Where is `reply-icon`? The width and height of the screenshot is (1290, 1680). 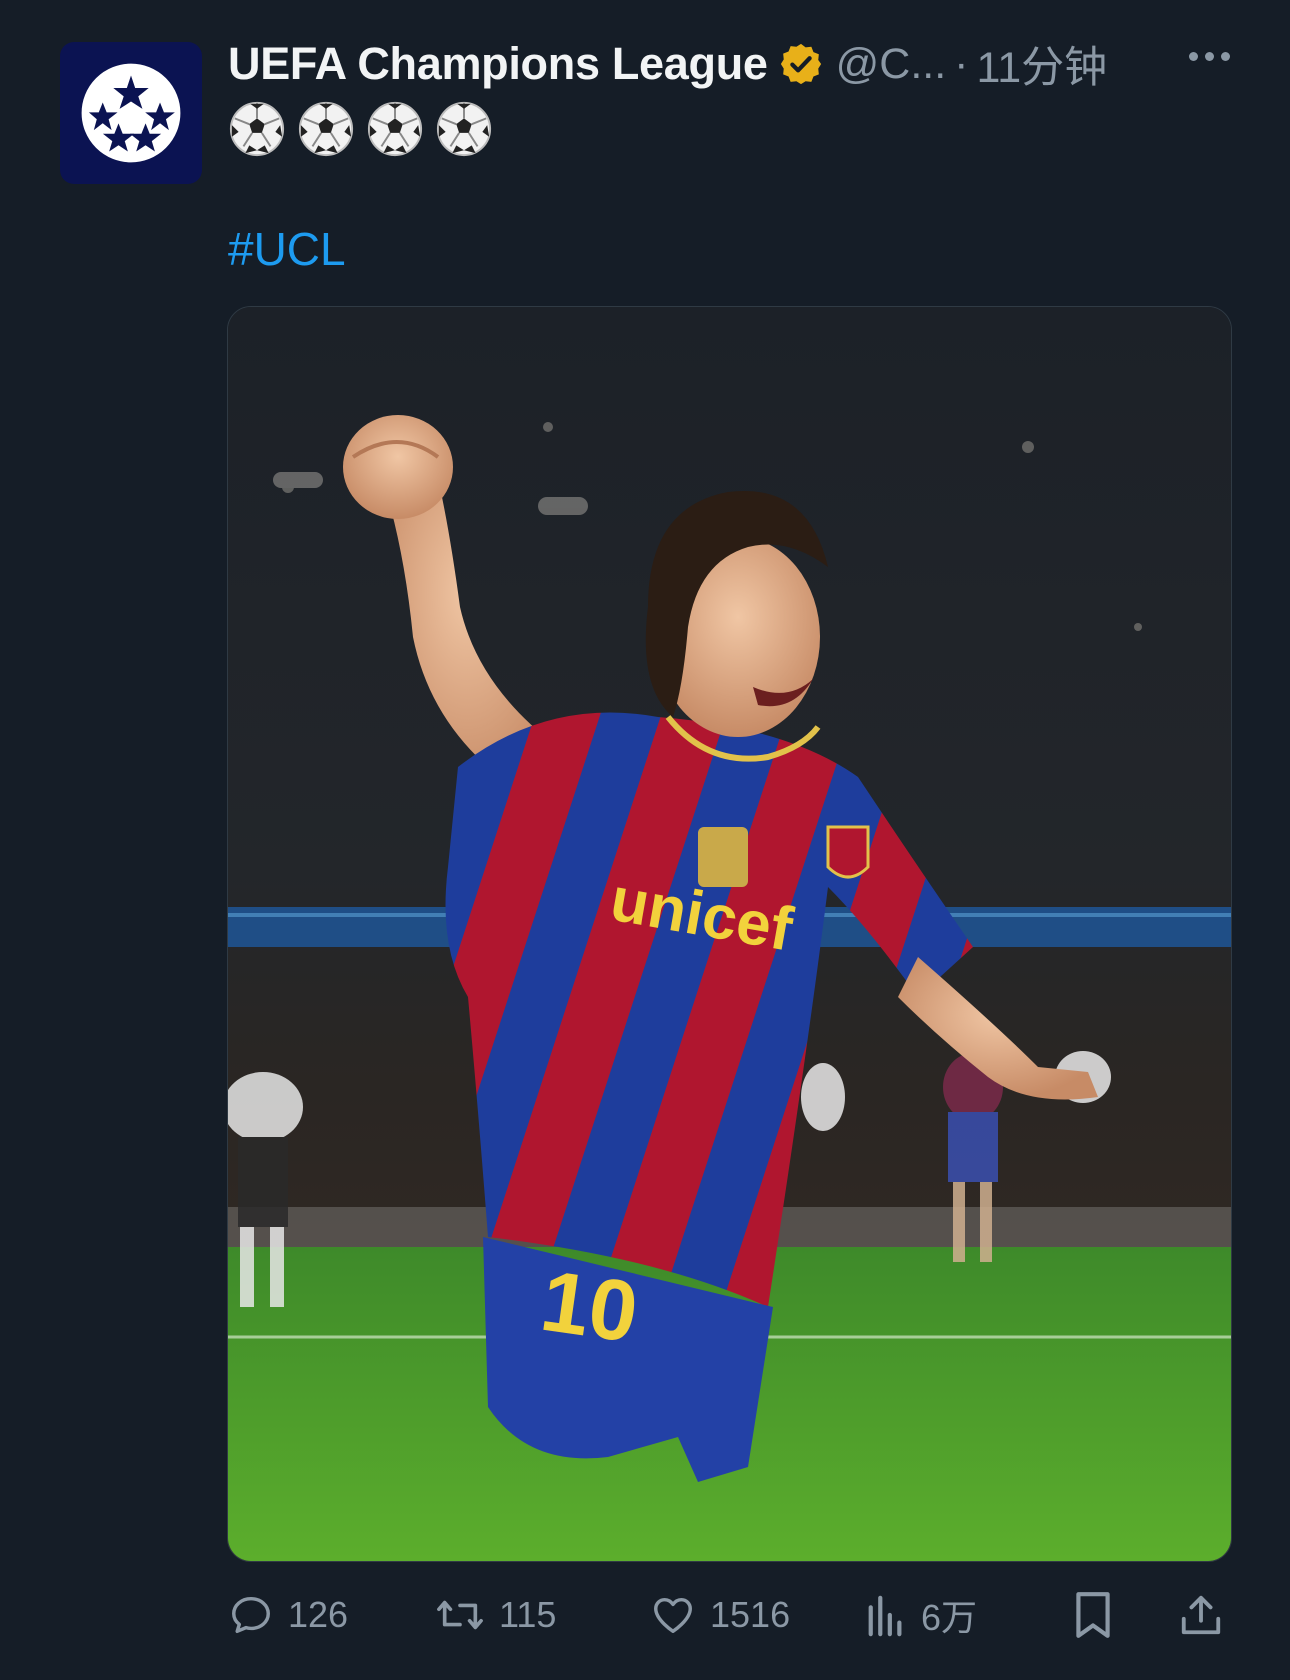 reply-icon is located at coordinates (251, 1615).